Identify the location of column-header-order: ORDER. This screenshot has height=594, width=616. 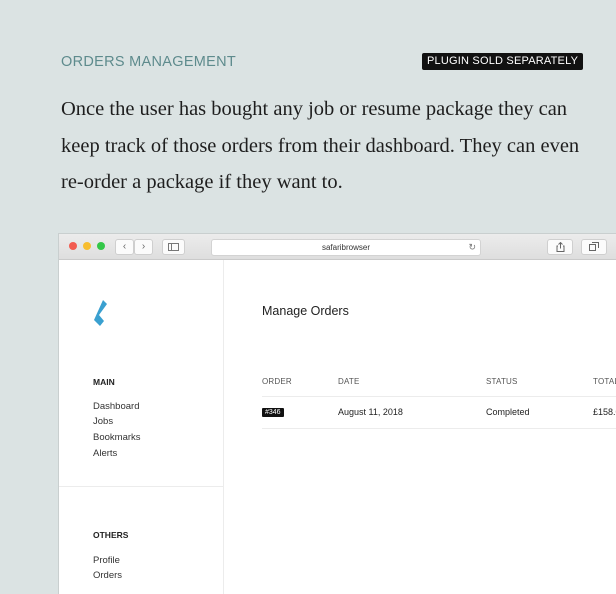
(277, 381).